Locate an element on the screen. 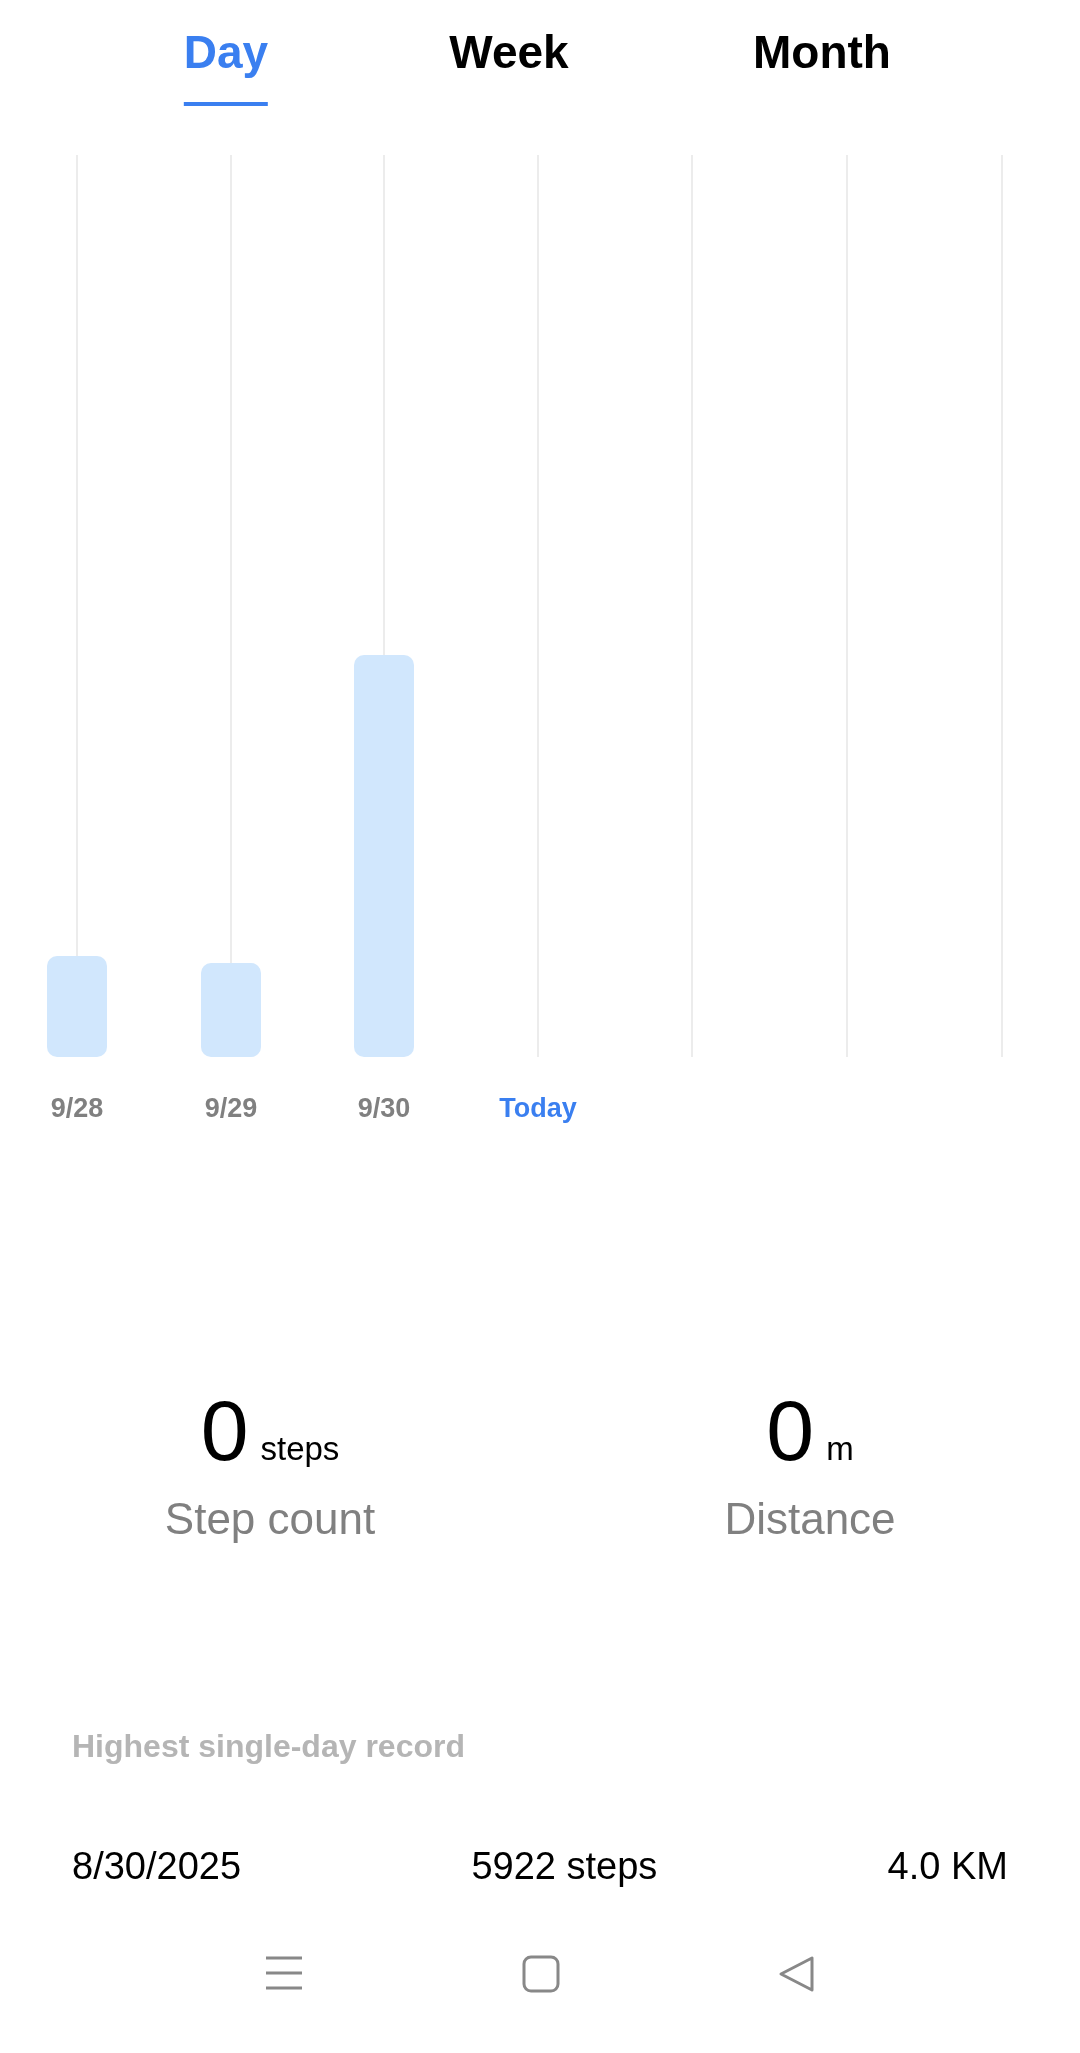 The image size is (1080, 2053). stat-unit: steps is located at coordinates (300, 1449).